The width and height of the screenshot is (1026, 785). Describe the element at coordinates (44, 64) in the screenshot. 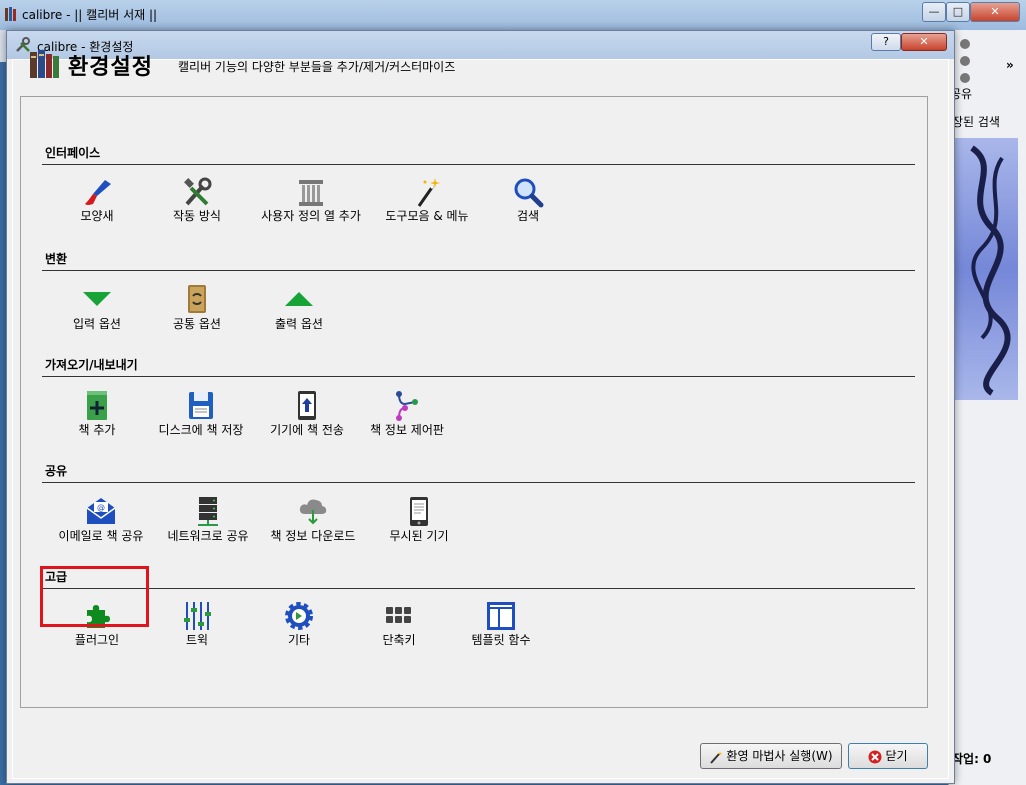

I see `library-books-icon` at that location.